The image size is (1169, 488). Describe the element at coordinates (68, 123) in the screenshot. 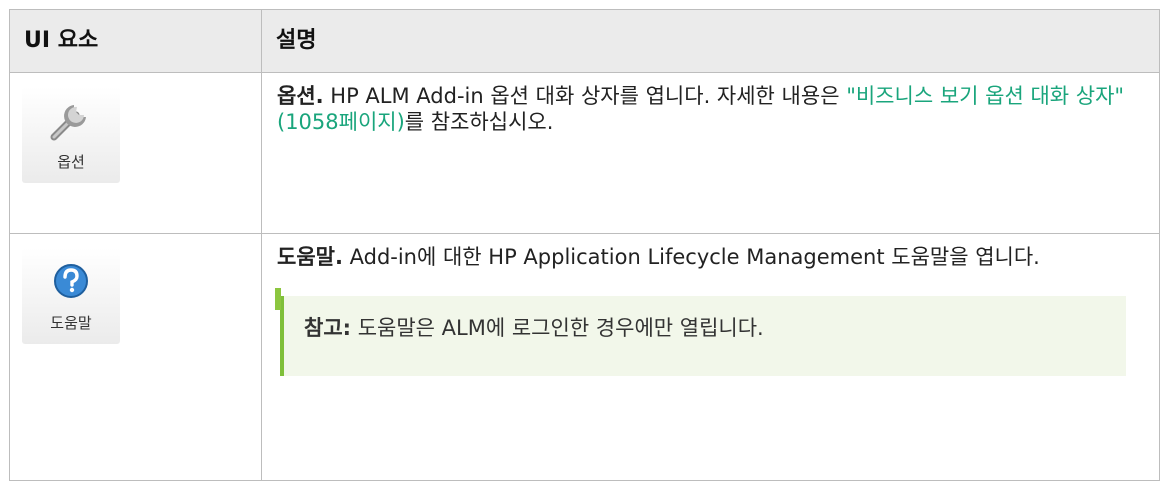

I see `wrench-icon` at that location.